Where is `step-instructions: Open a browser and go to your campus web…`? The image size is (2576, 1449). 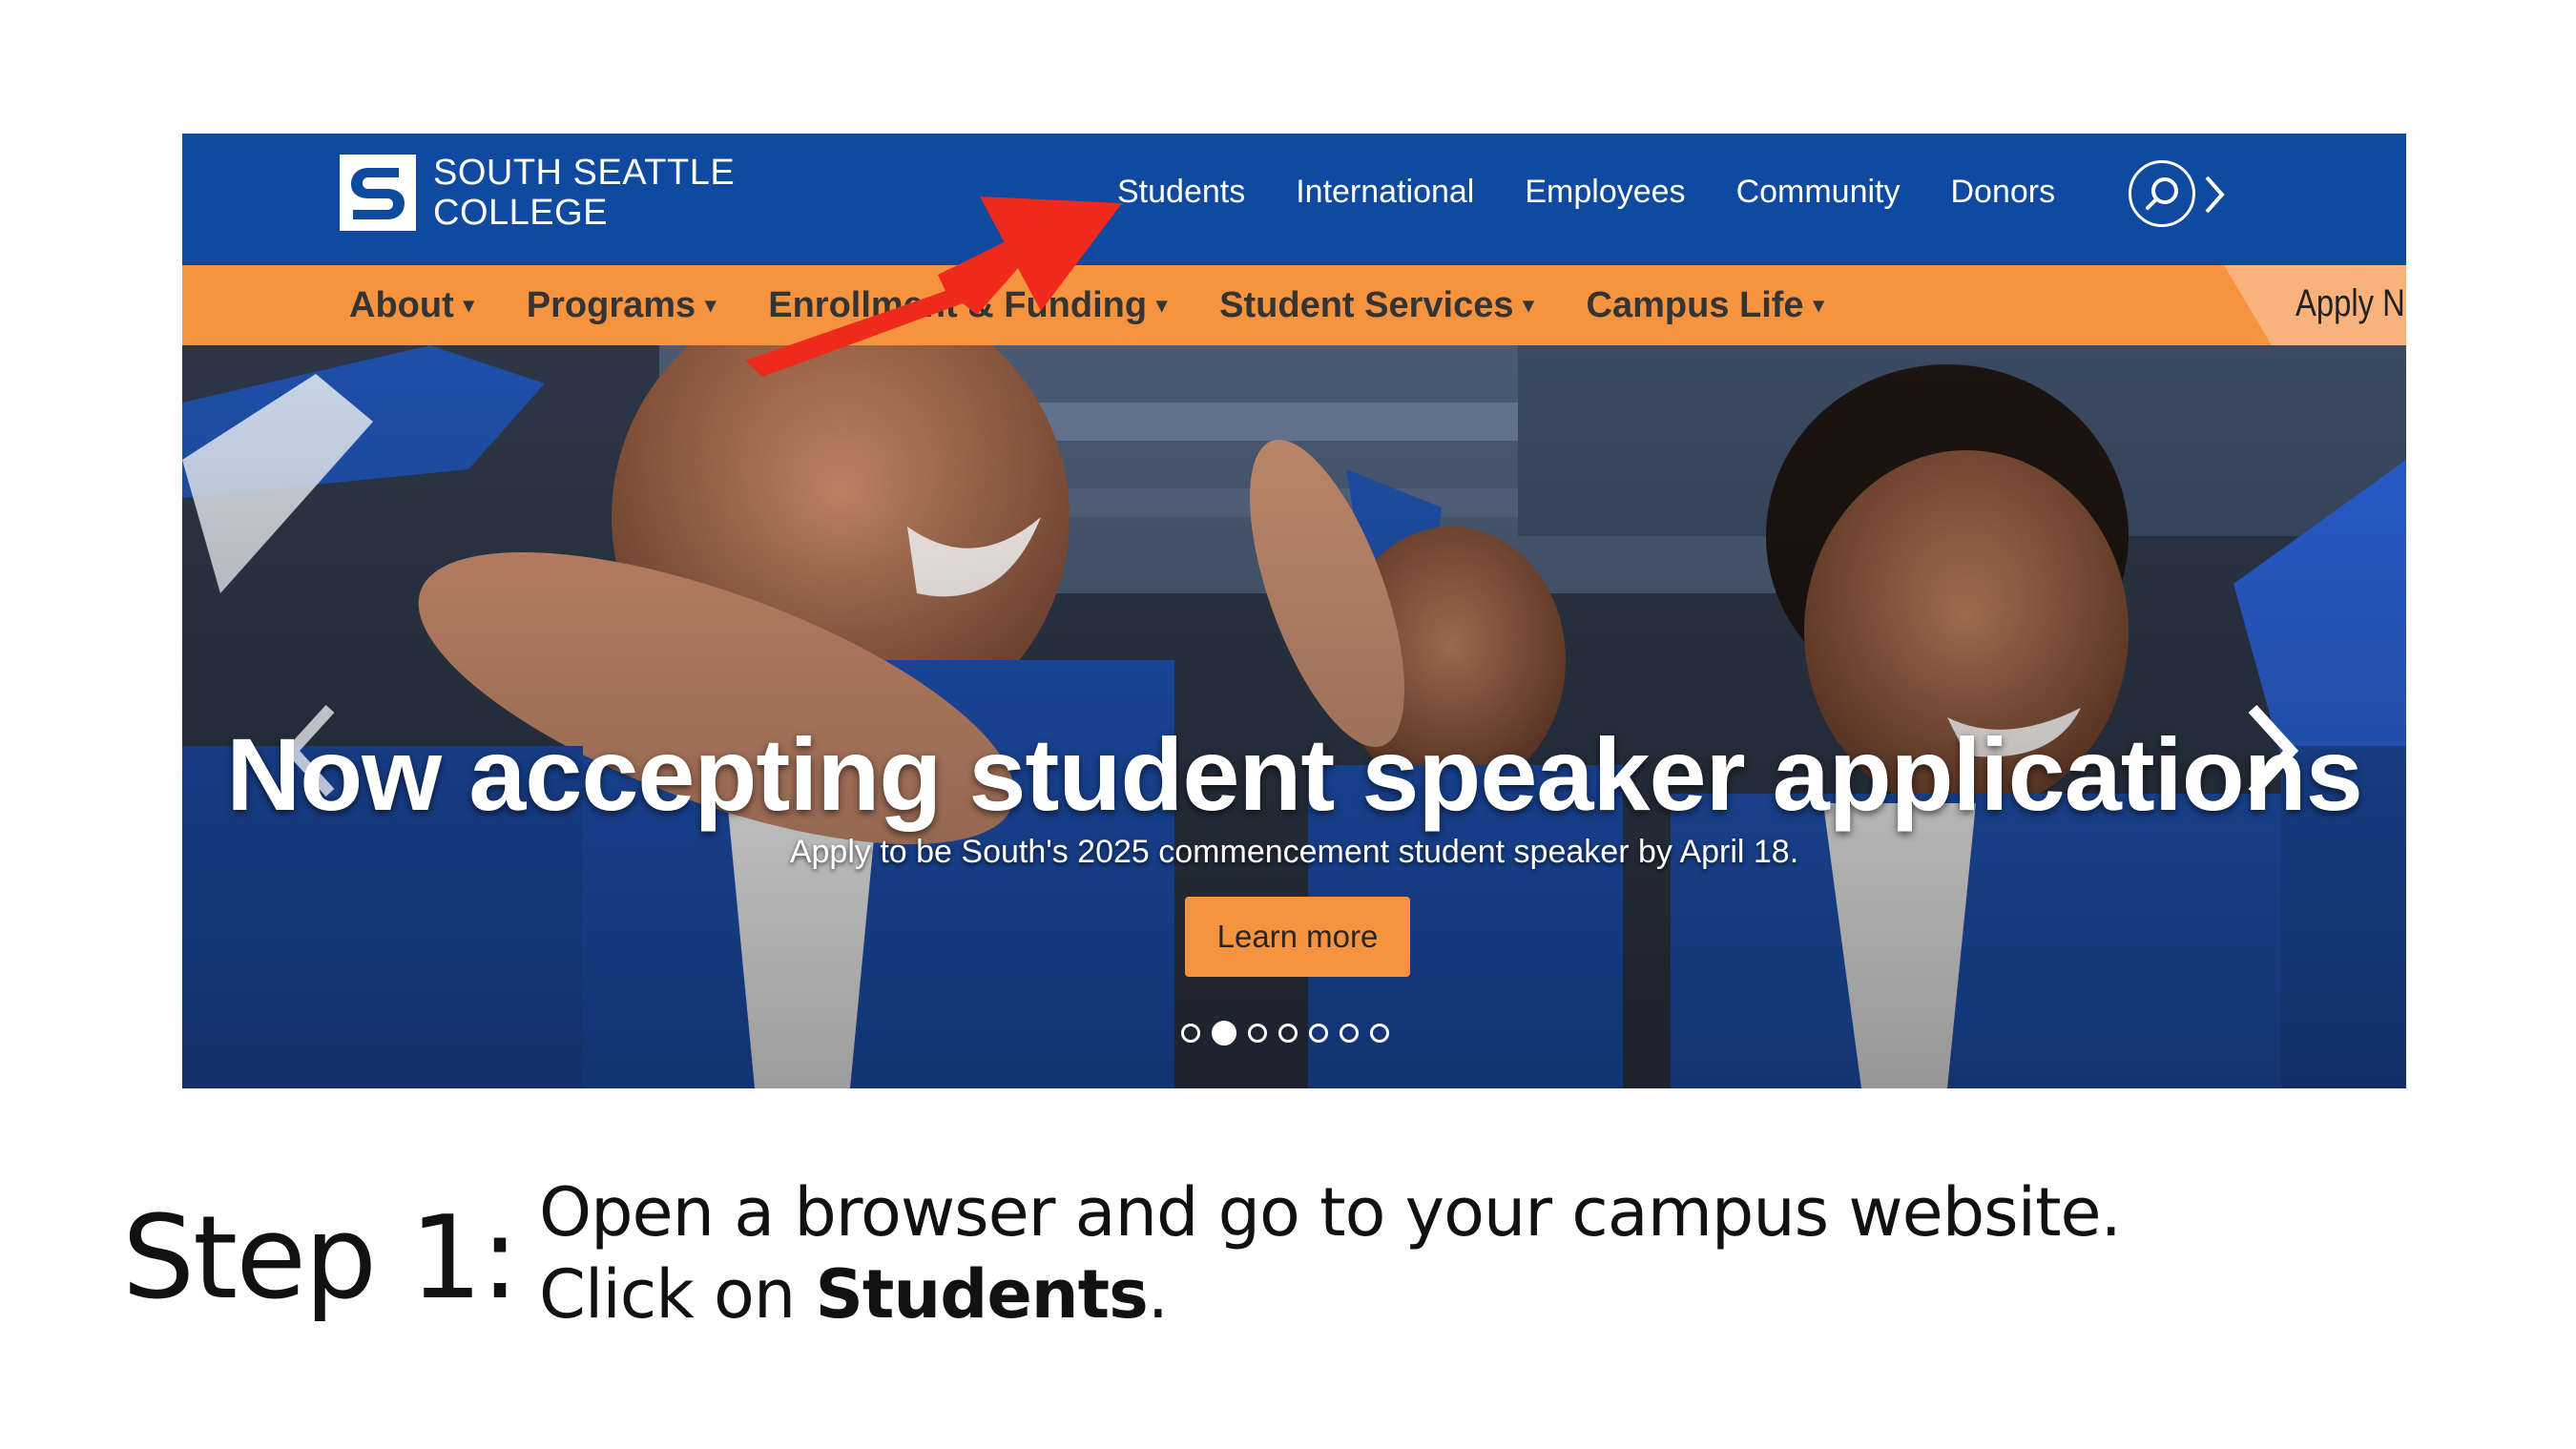
step-instructions: Open a browser and go to your campus web… is located at coordinates (1330, 1253).